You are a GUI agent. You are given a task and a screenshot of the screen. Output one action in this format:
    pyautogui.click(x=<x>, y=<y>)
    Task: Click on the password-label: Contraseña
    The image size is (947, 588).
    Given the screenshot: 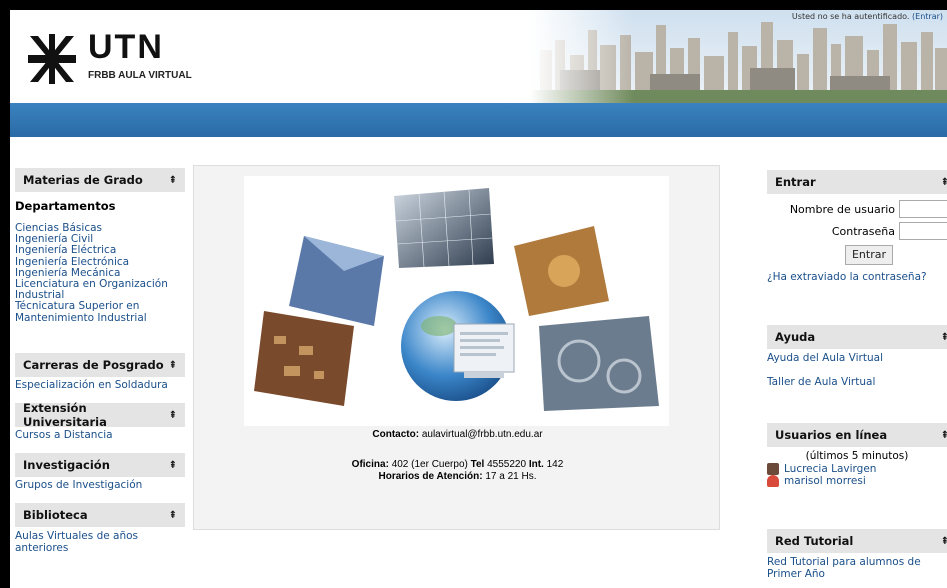 What is the action you would take?
    pyautogui.click(x=863, y=231)
    